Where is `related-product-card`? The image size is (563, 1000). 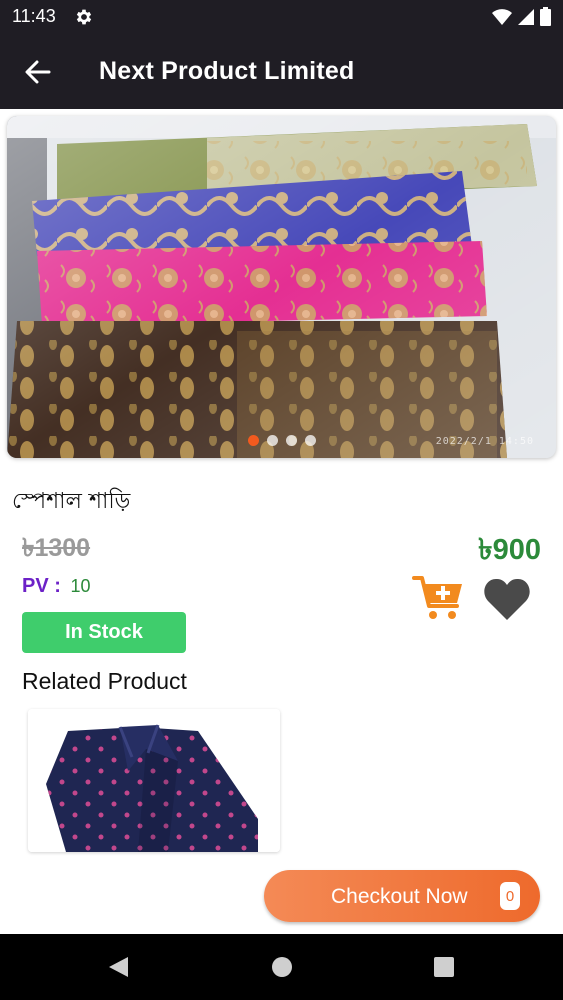 related-product-card is located at coordinates (154, 780).